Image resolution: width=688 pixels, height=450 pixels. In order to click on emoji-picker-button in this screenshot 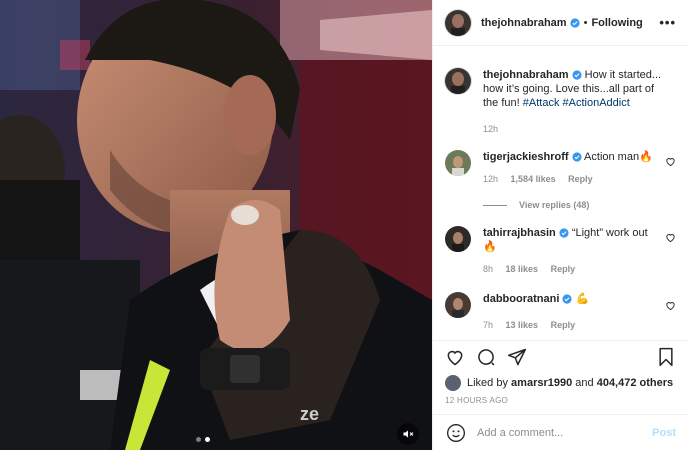, I will do `click(456, 433)`.